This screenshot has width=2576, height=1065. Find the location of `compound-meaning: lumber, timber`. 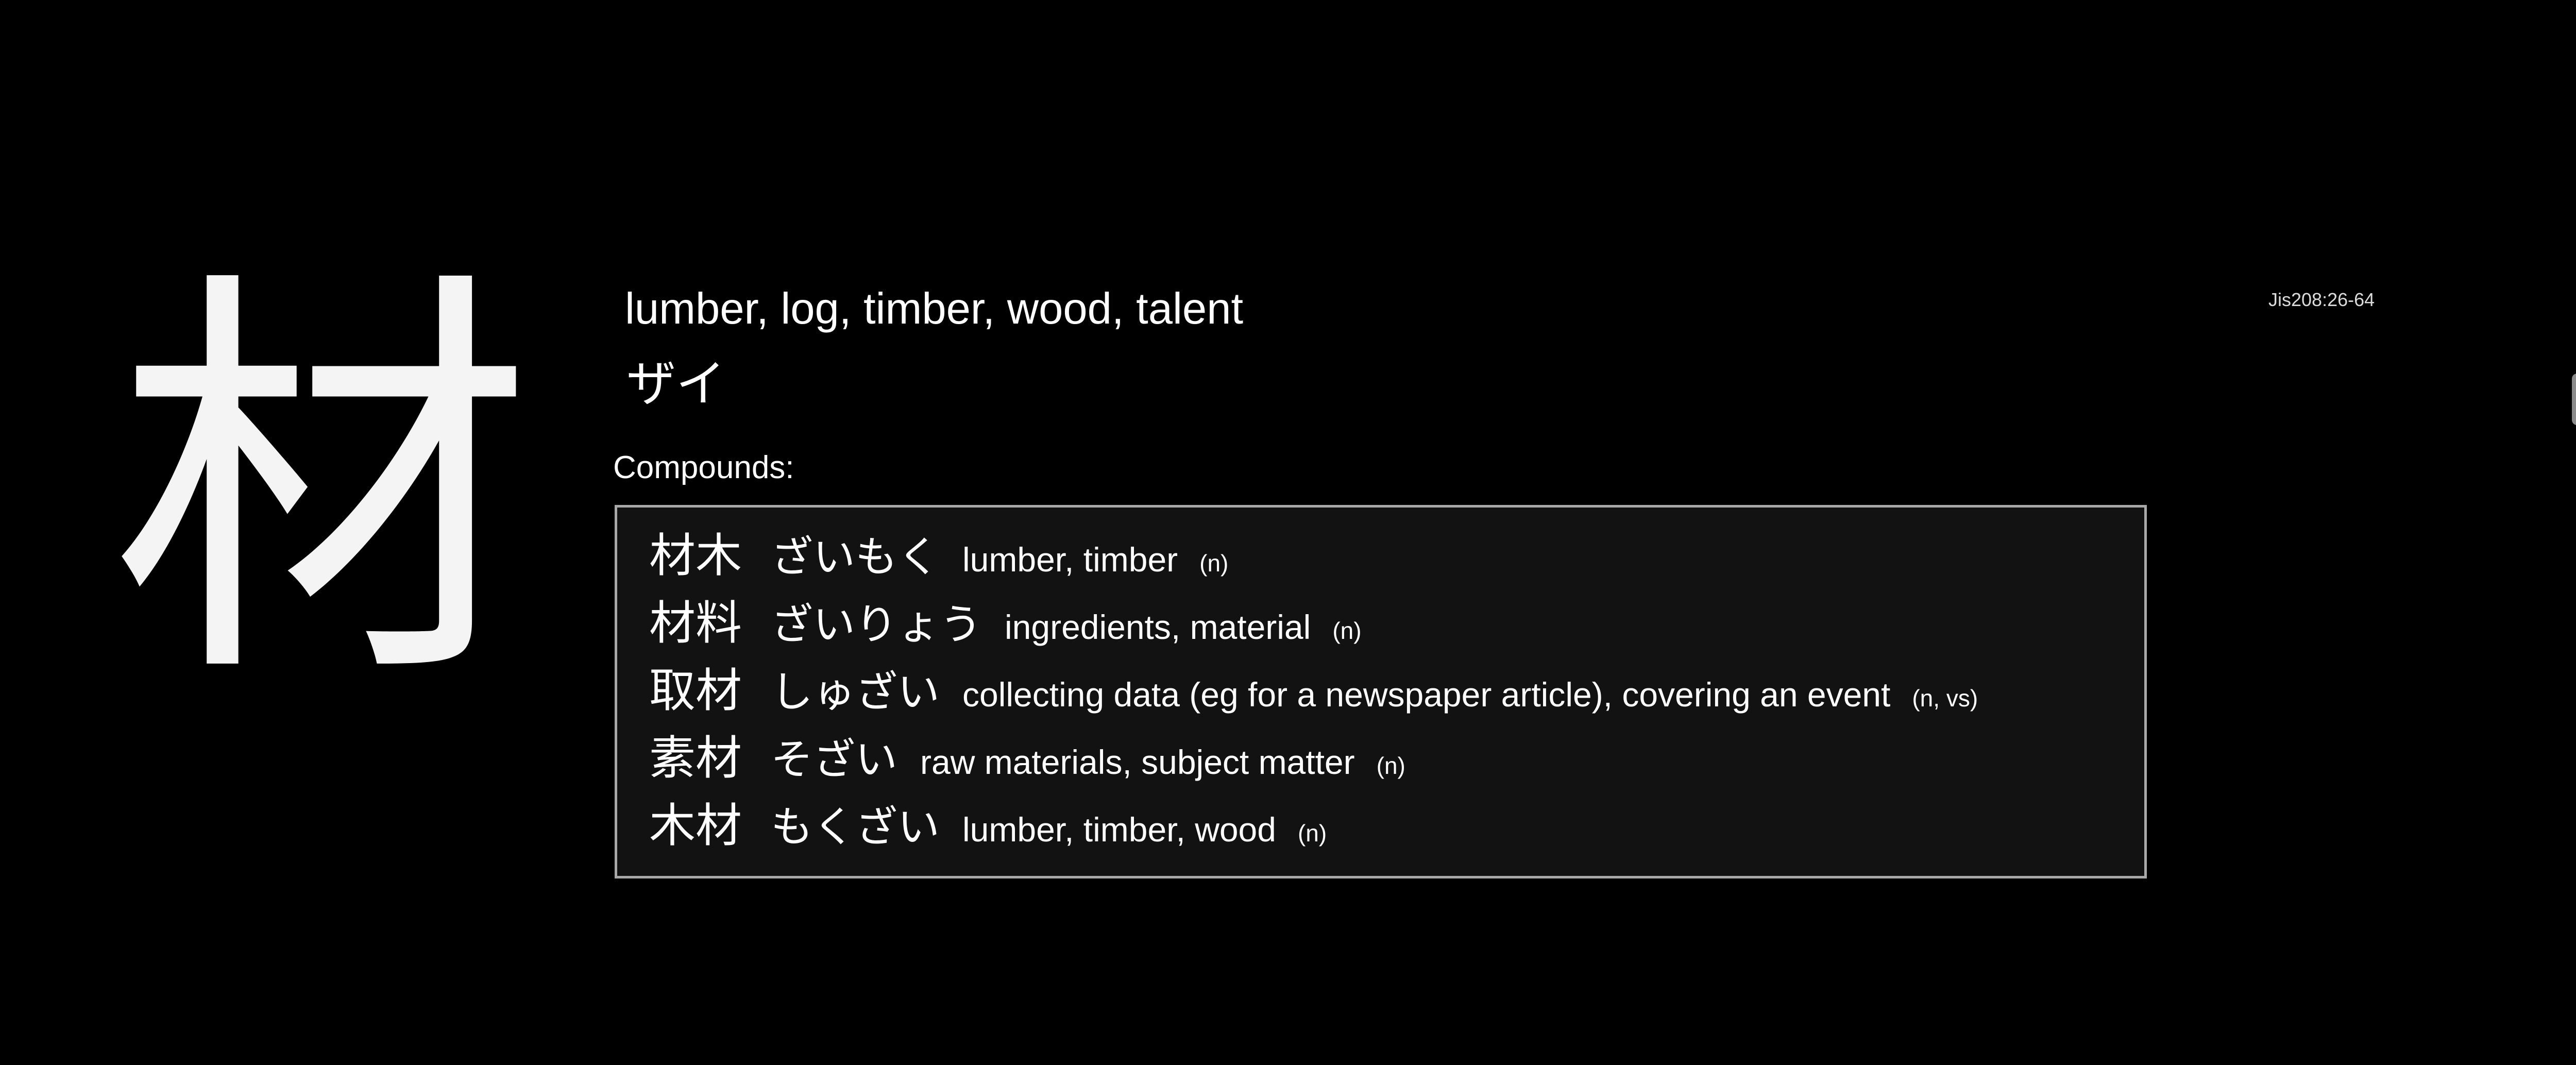

compound-meaning: lumber, timber is located at coordinates (1070, 559).